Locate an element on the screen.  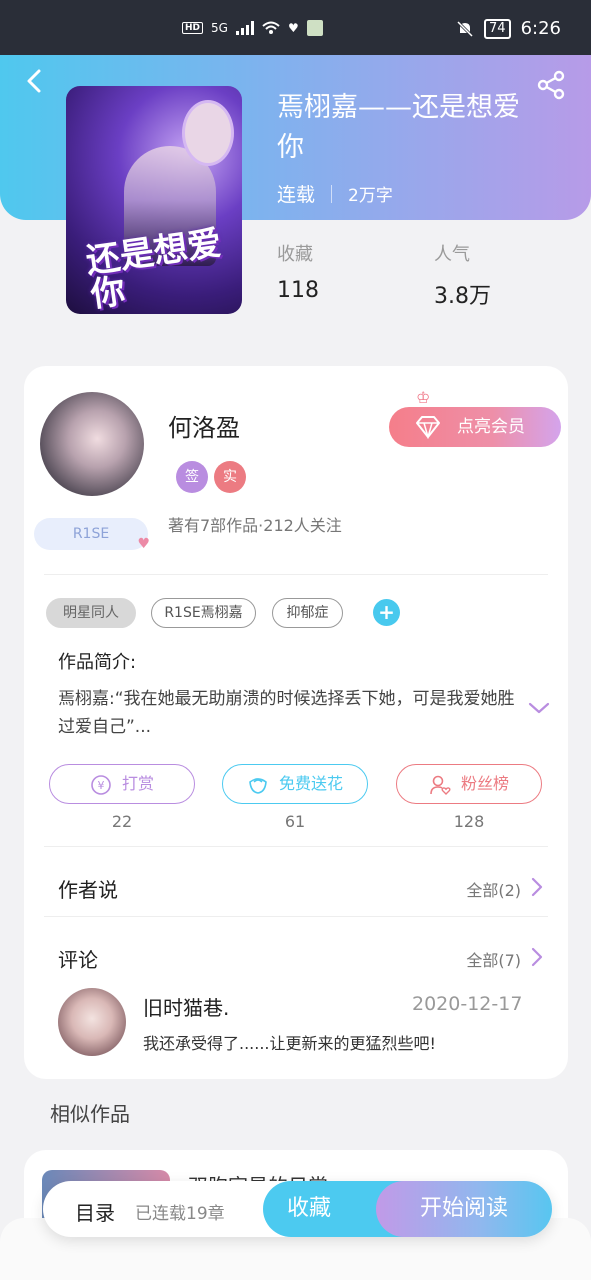
hd-indicator: HD is located at coordinates (193, 28).